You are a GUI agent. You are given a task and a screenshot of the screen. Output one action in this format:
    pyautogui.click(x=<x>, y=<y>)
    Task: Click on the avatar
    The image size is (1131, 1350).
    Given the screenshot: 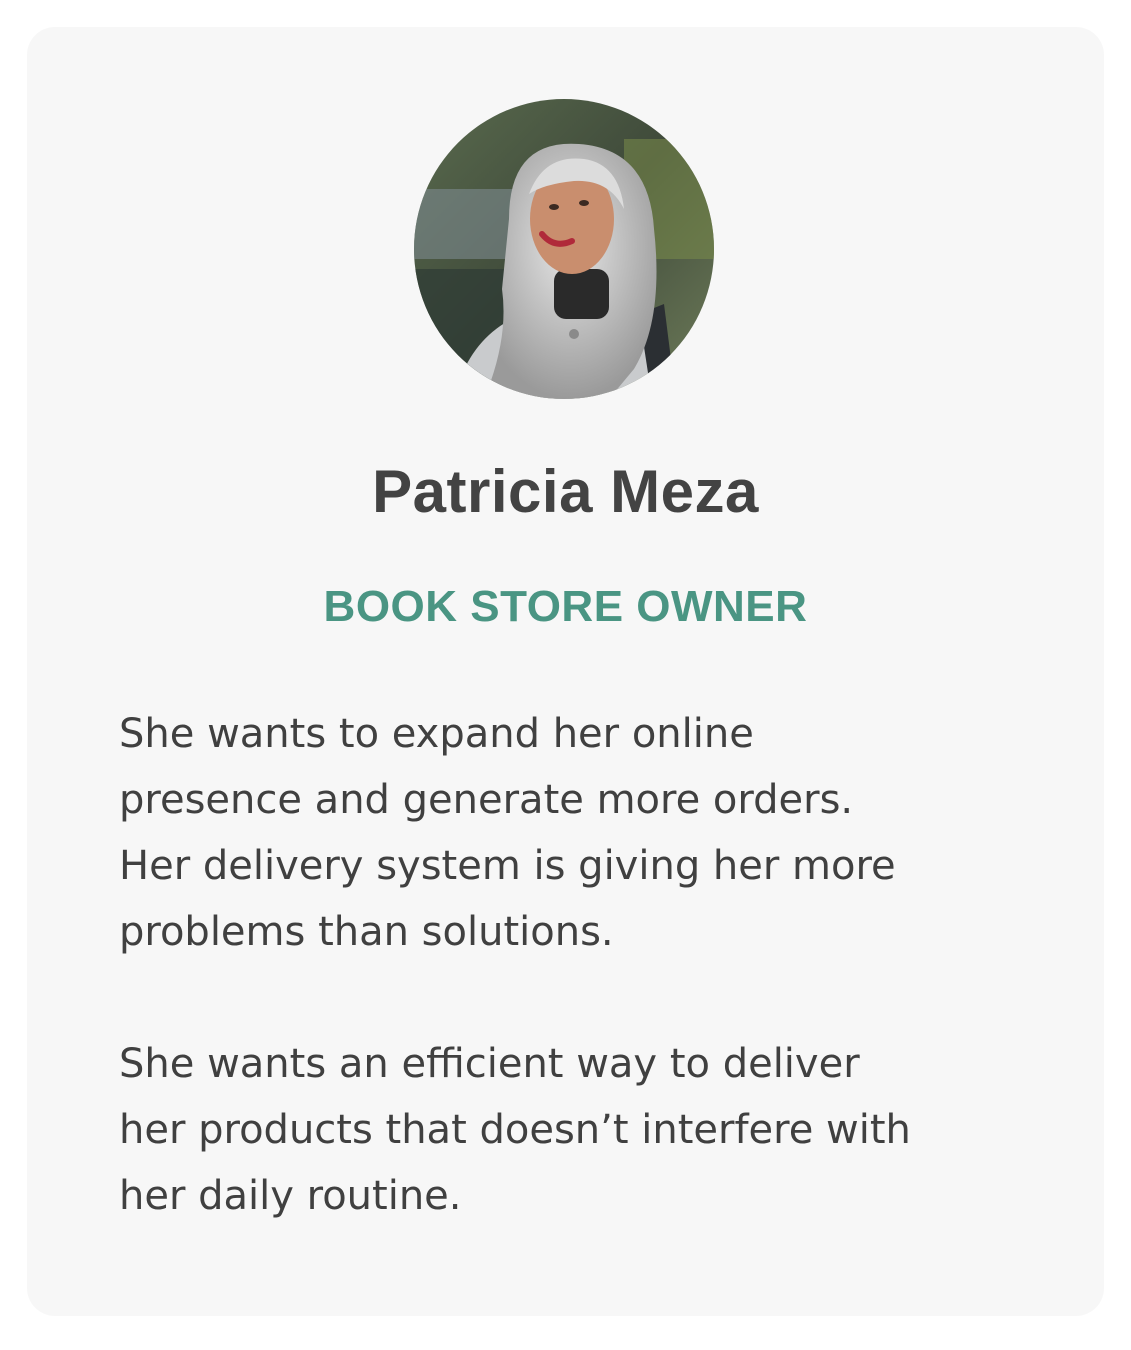 What is the action you would take?
    pyautogui.click(x=564, y=249)
    